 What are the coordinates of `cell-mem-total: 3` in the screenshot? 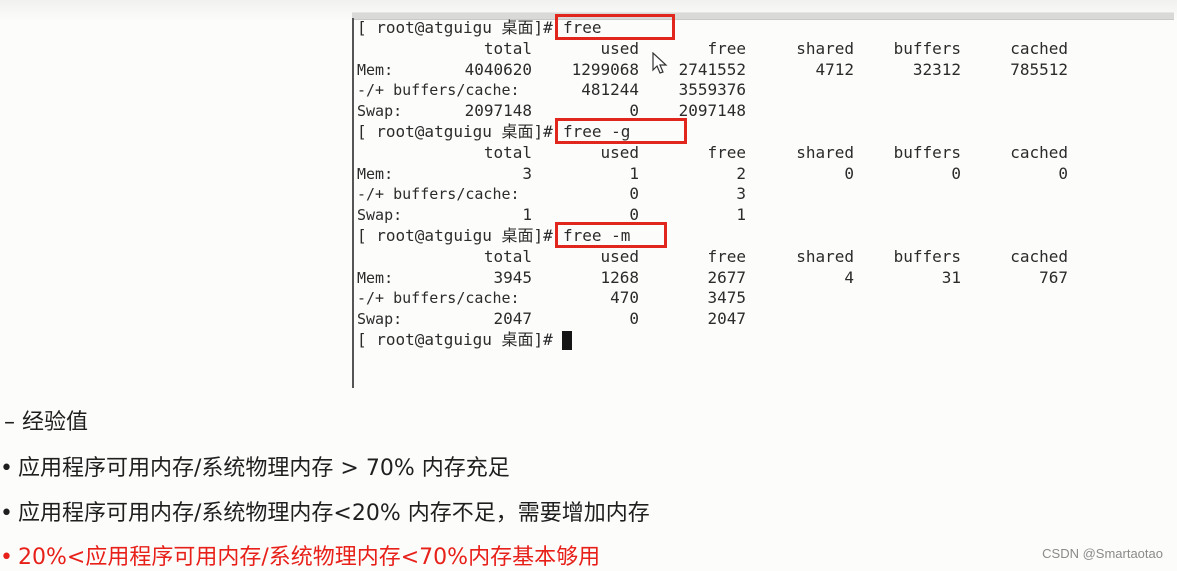 It's located at (527, 173).